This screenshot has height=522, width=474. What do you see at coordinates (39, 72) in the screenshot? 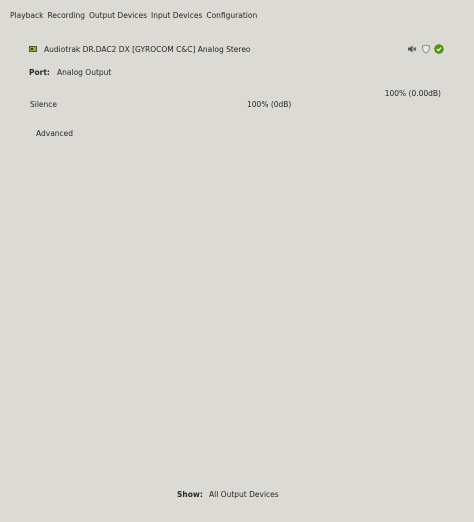
I see `port-label: Port:` at bounding box center [39, 72].